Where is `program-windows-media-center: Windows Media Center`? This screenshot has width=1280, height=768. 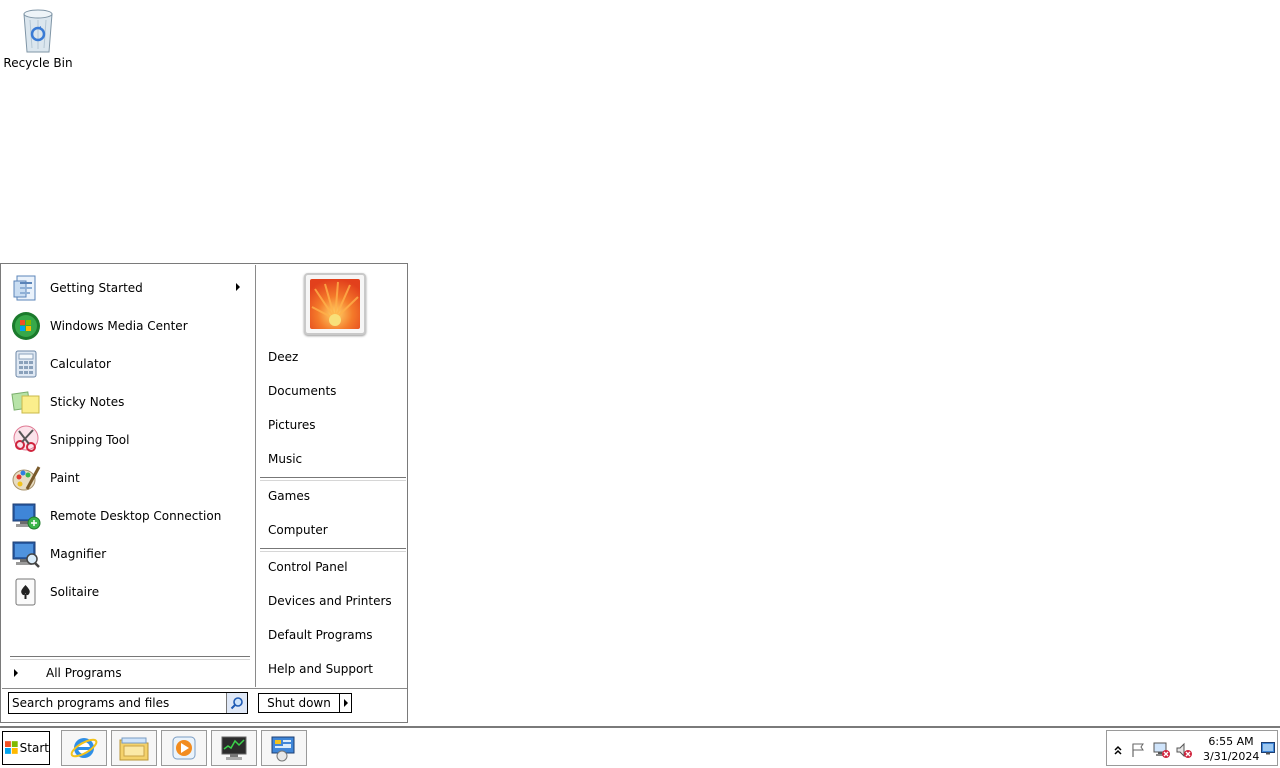 program-windows-media-center: Windows Media Center is located at coordinates (130, 326).